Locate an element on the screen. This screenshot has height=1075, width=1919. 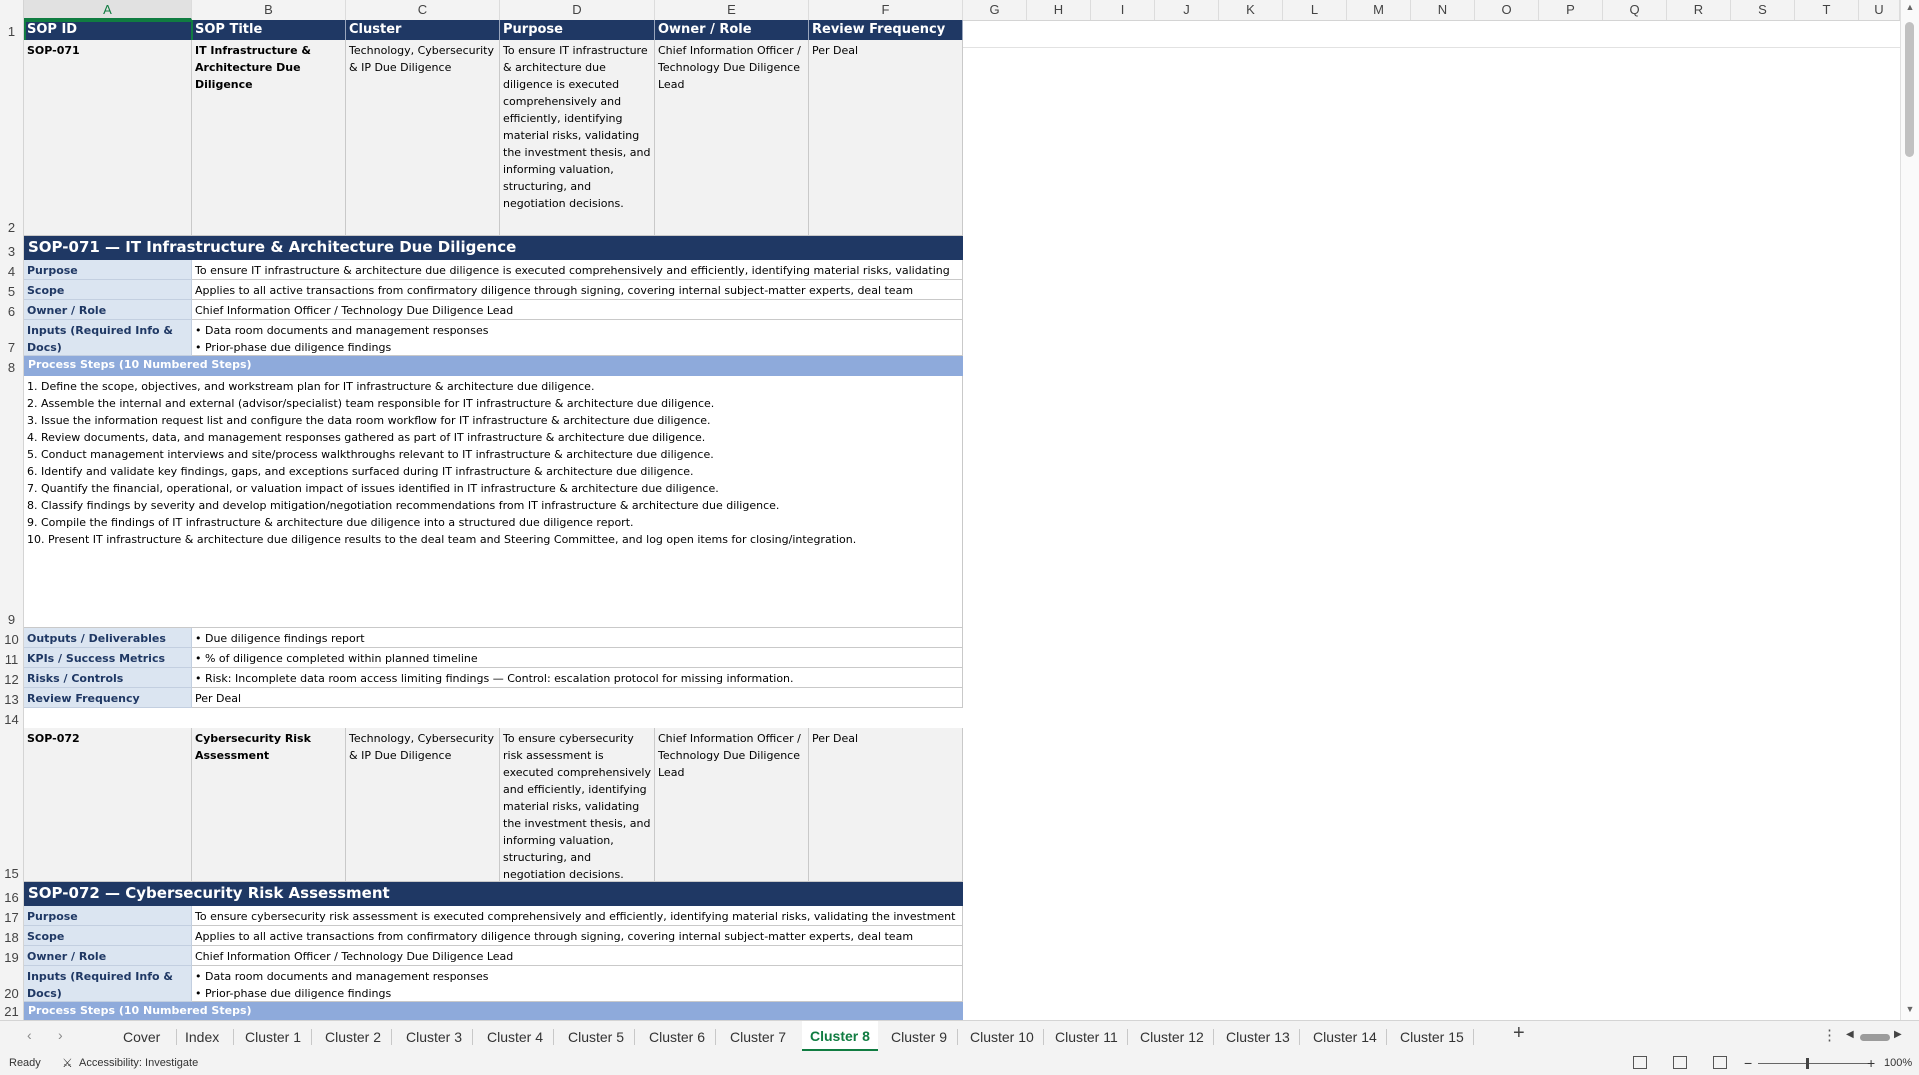
column-header-t: T is located at coordinates (1827, 10).